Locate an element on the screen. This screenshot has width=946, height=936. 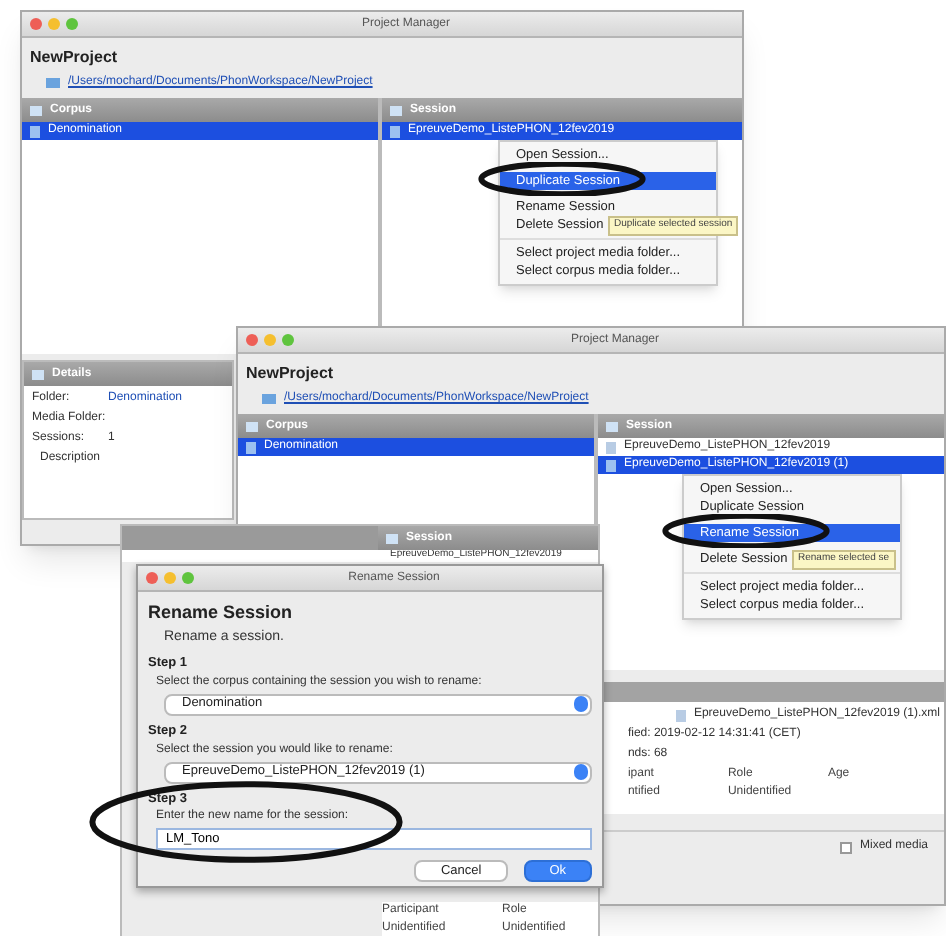
checkbox is located at coordinates (845, 847).